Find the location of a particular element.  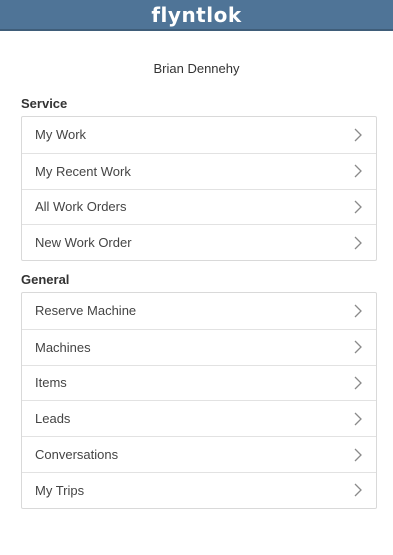

app-header: flyntlok is located at coordinates (196, 15).